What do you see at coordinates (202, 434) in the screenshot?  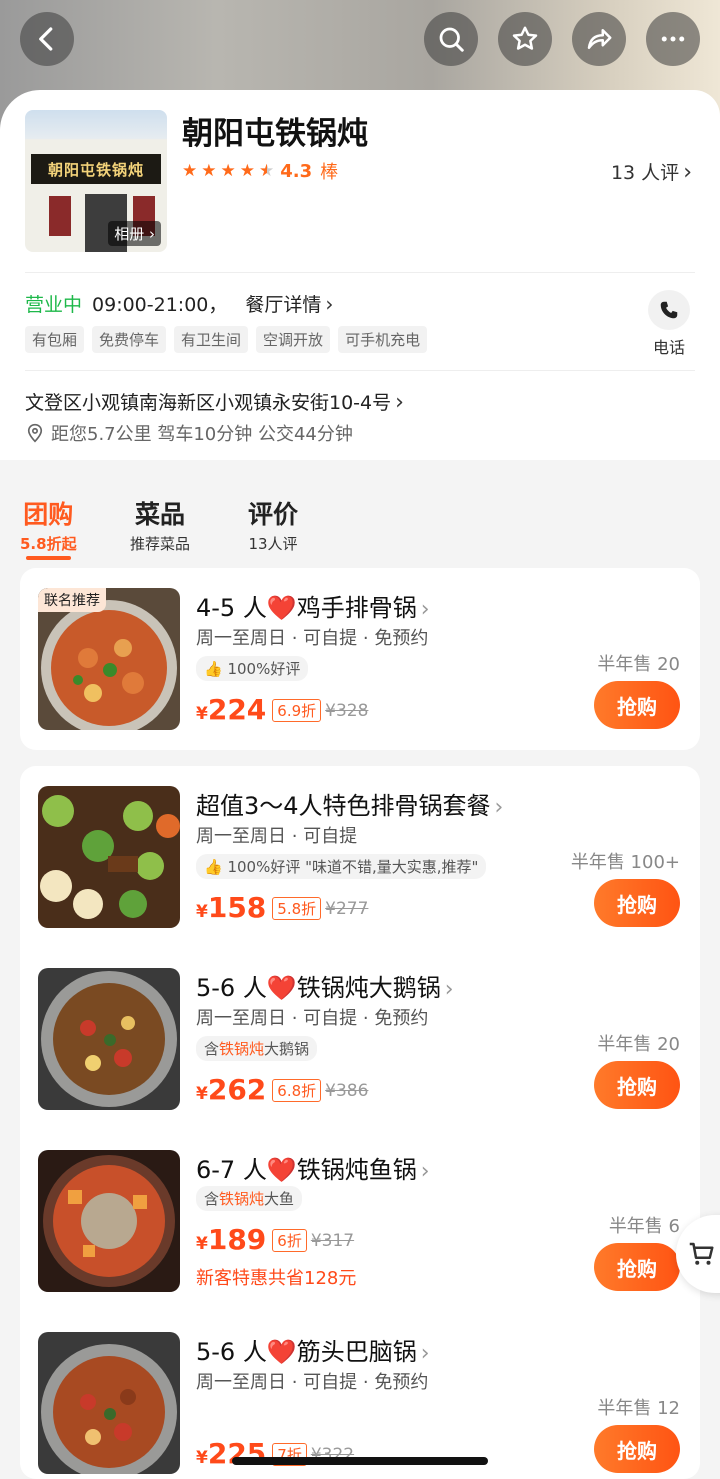 I see `distance-text: 距您5.7公里 驾车10分钟 公交44分钟` at bounding box center [202, 434].